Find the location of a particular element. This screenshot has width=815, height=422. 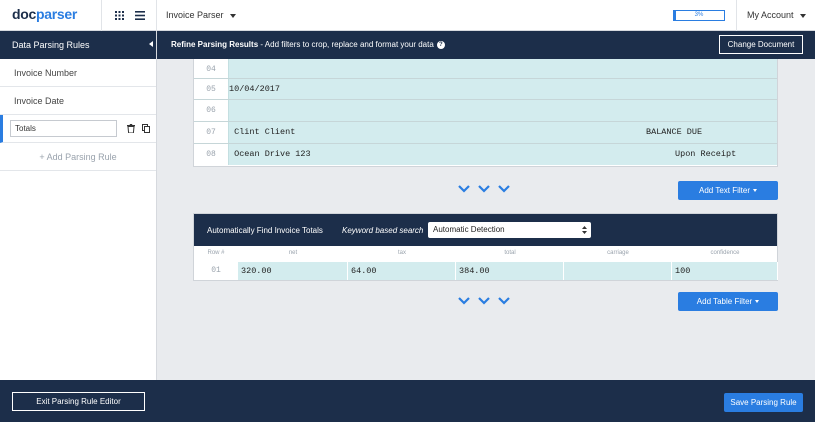

cell-total: 384.00 is located at coordinates (510, 271).